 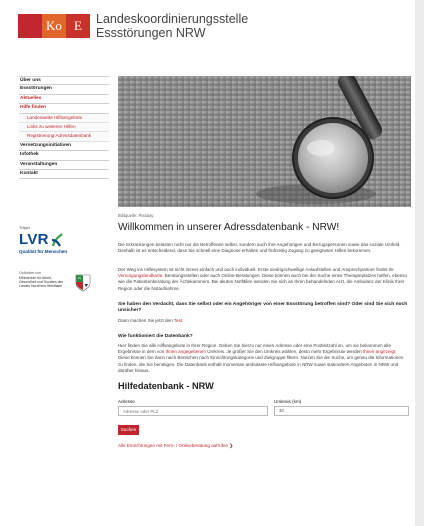 I want to click on radius-label: Umkreis (km), so click(x=288, y=401).